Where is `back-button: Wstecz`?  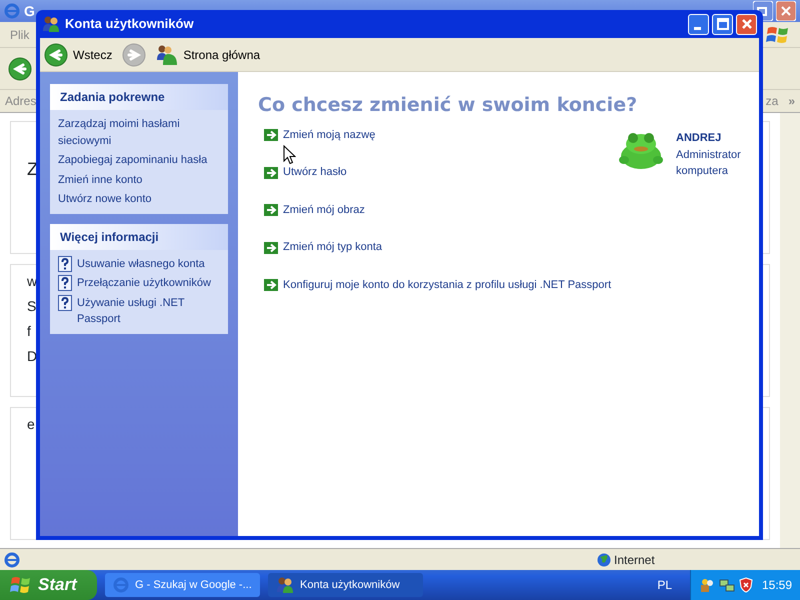 back-button: Wstecz is located at coordinates (78, 54).